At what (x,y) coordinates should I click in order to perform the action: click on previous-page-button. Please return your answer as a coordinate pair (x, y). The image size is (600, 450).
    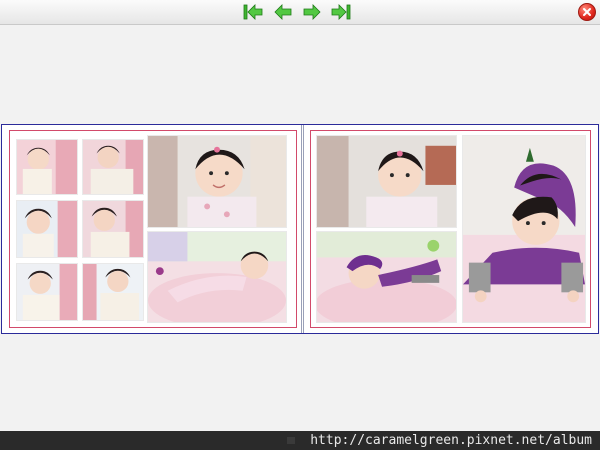
    Looking at the image, I should click on (283, 12).